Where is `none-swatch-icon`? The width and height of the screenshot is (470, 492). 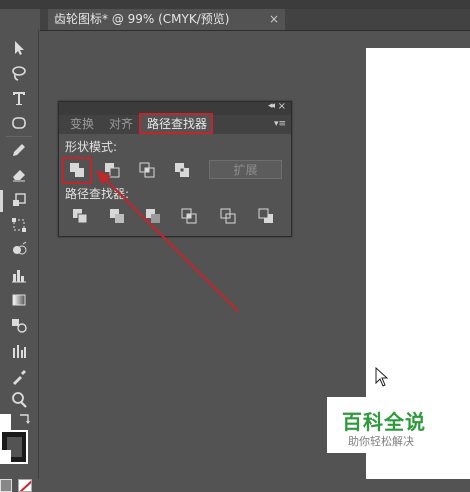
none-swatch-icon is located at coordinates (25, 485).